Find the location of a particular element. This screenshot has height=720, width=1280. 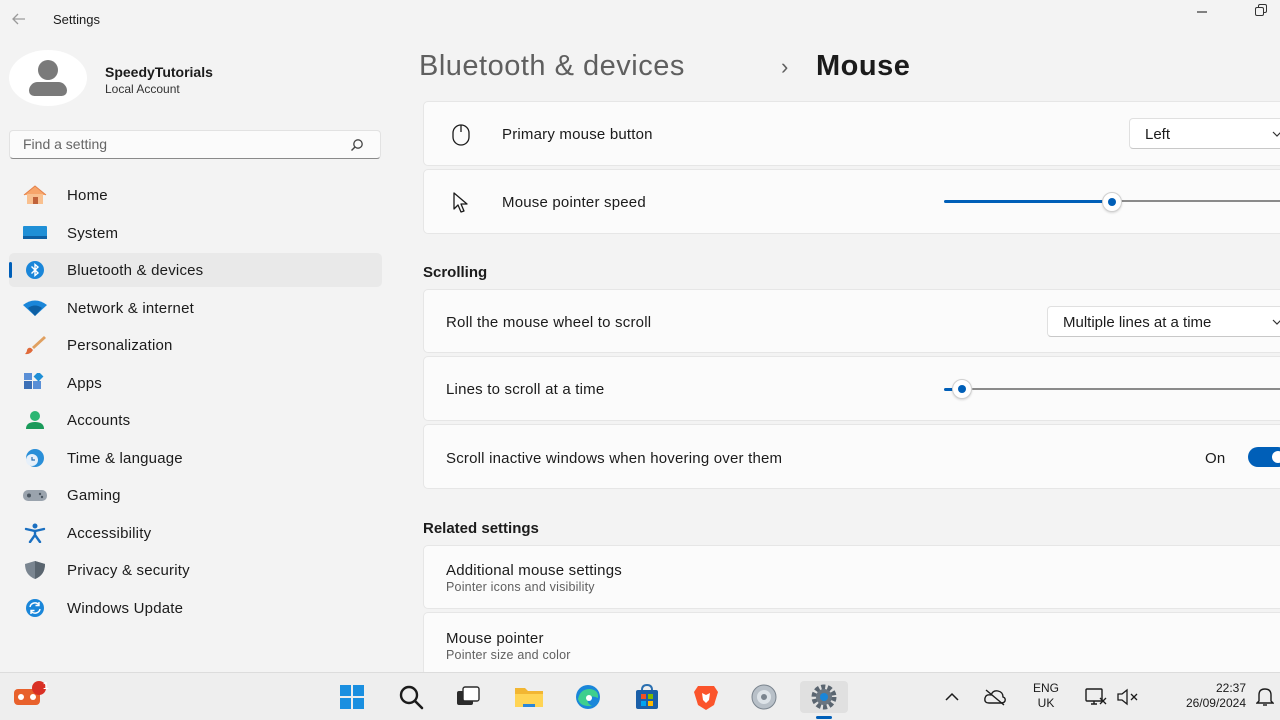

sidebar-item-accessibility: Accessibility is located at coordinates (195, 533).